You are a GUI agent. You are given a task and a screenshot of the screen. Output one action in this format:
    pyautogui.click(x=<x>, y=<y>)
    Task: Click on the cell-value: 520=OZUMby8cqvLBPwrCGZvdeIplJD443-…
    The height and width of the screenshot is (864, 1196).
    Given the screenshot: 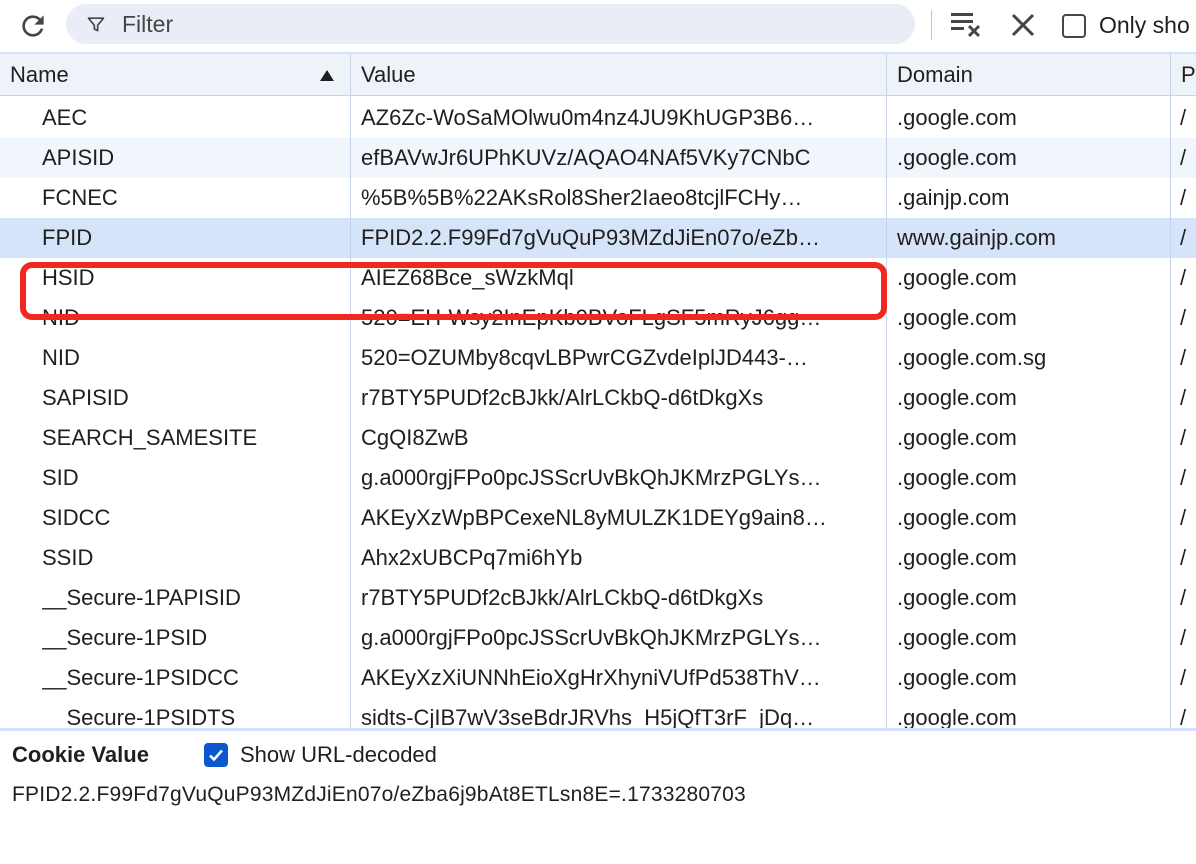 What is the action you would take?
    pyautogui.click(x=584, y=357)
    